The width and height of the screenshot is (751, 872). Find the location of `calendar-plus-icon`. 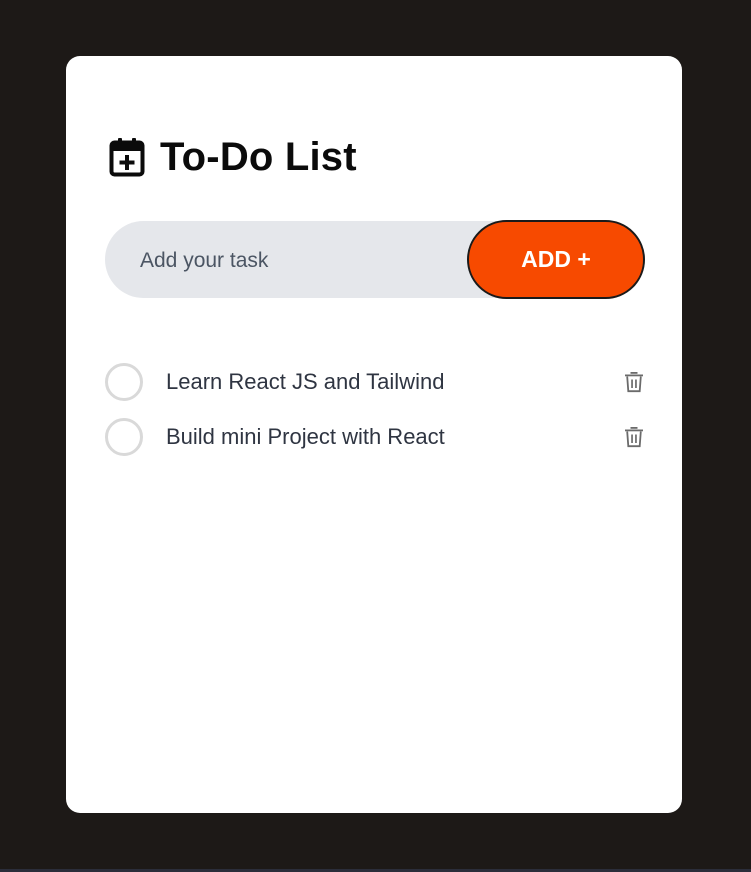

calendar-plus-icon is located at coordinates (127, 157).